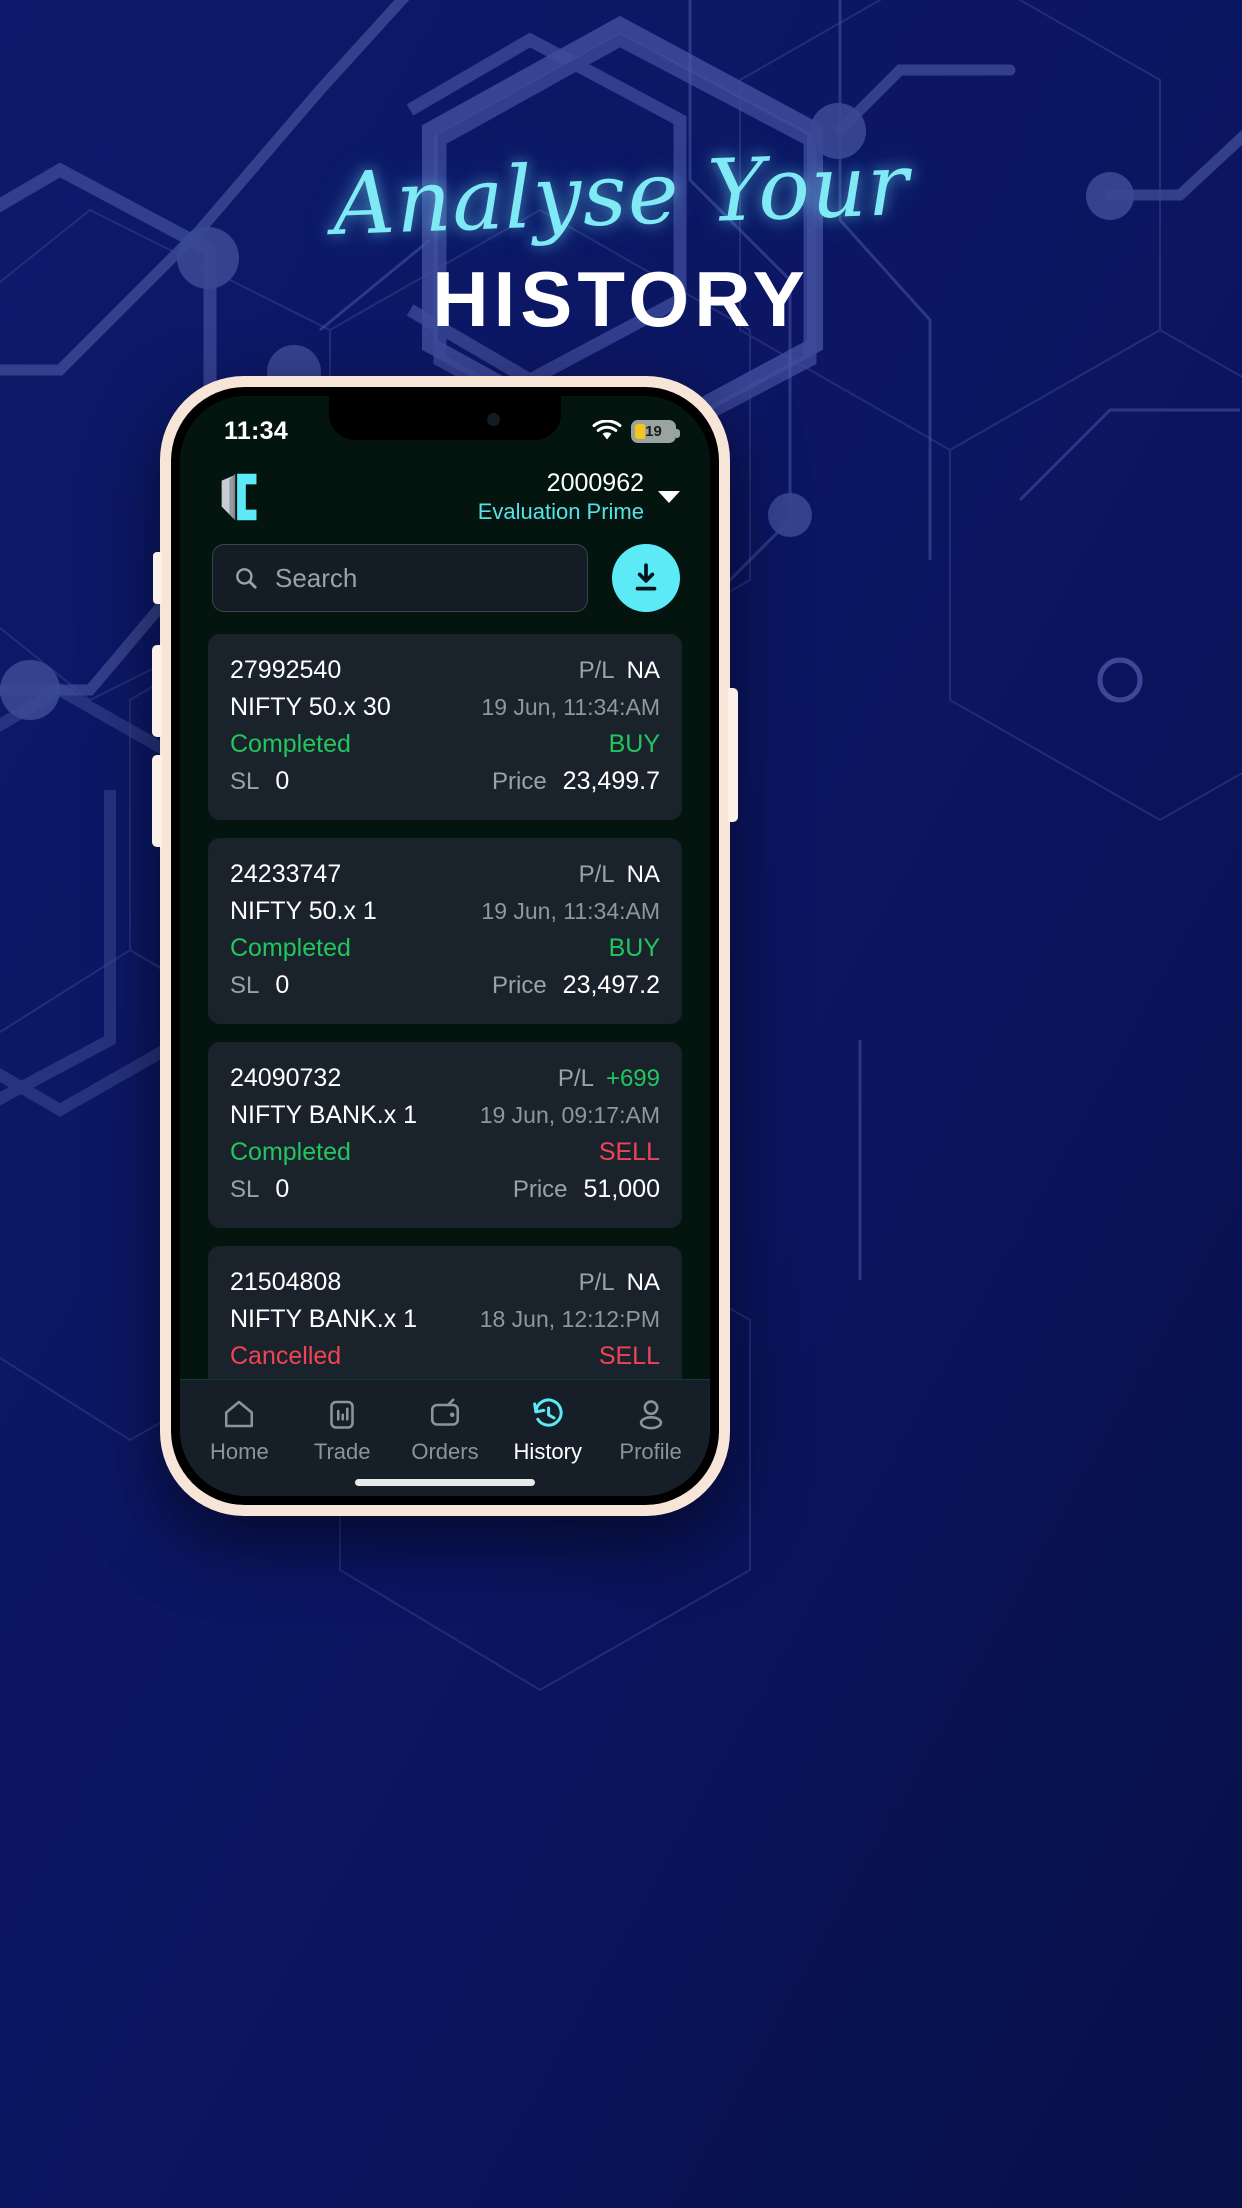  I want to click on phone-volume-up-button, so click(157, 691).